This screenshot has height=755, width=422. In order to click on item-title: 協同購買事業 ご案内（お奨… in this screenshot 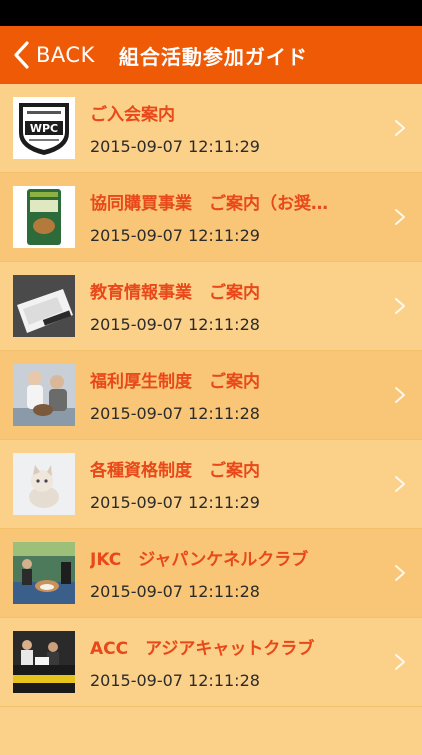, I will do `click(209, 204)`.